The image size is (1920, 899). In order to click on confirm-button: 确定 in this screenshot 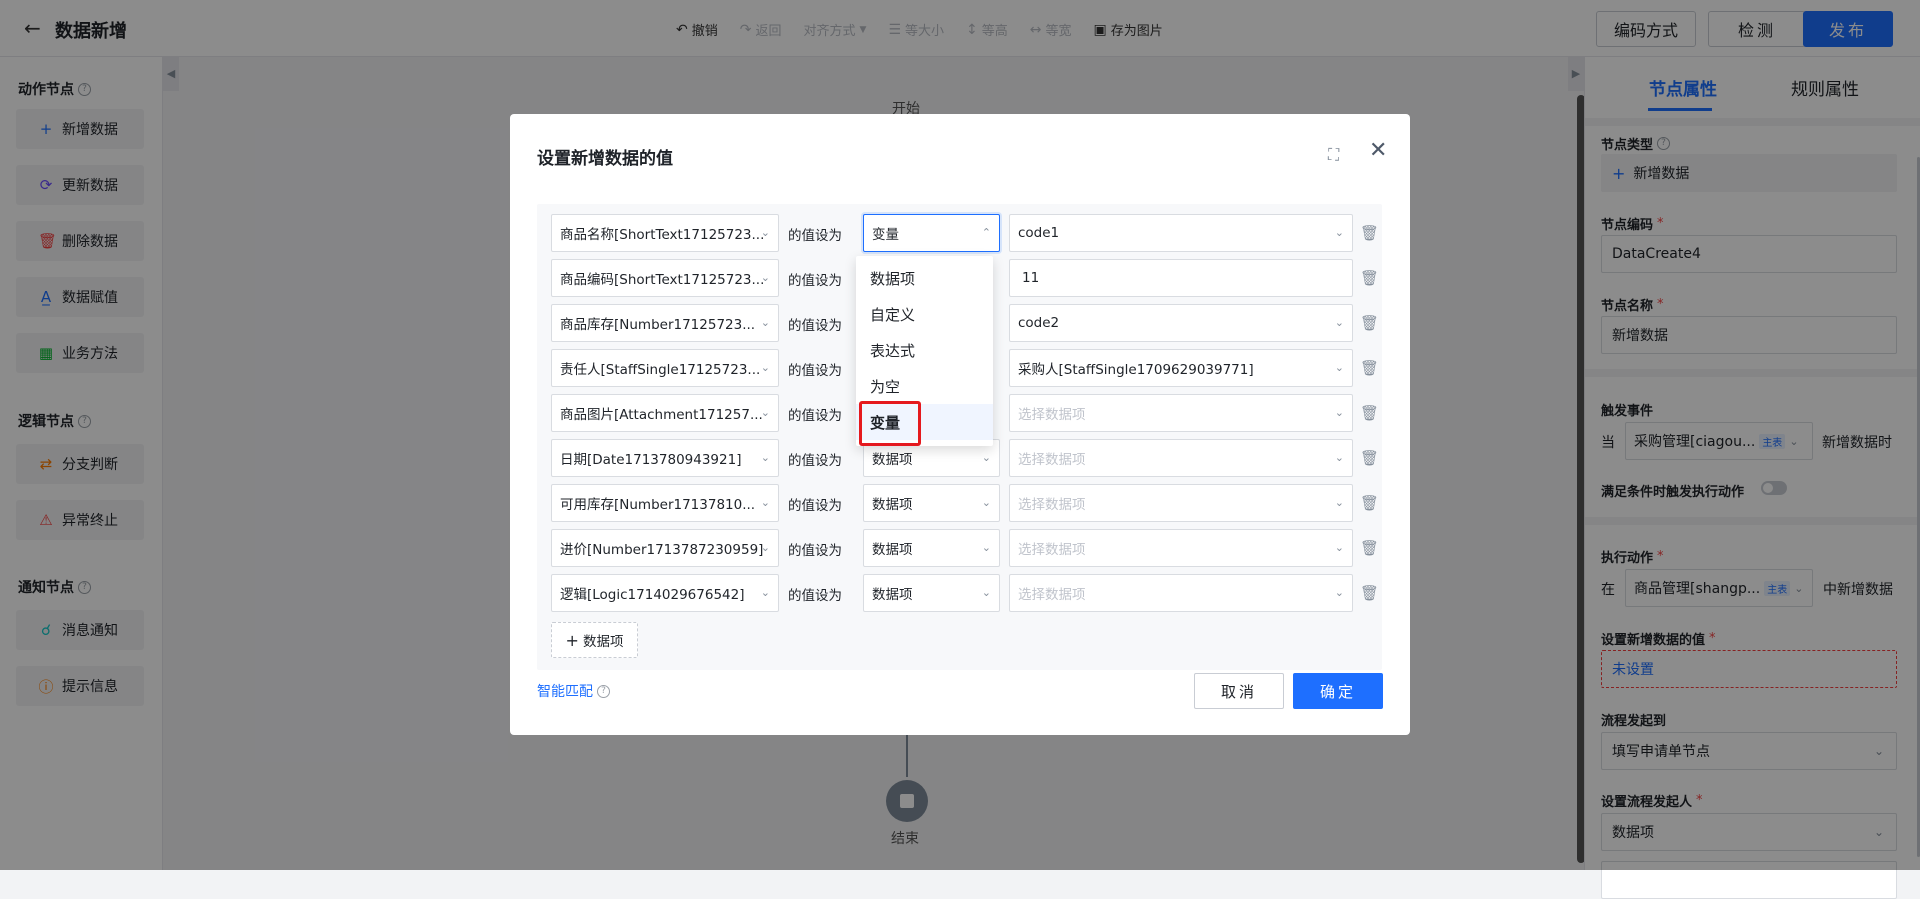, I will do `click(1338, 691)`.